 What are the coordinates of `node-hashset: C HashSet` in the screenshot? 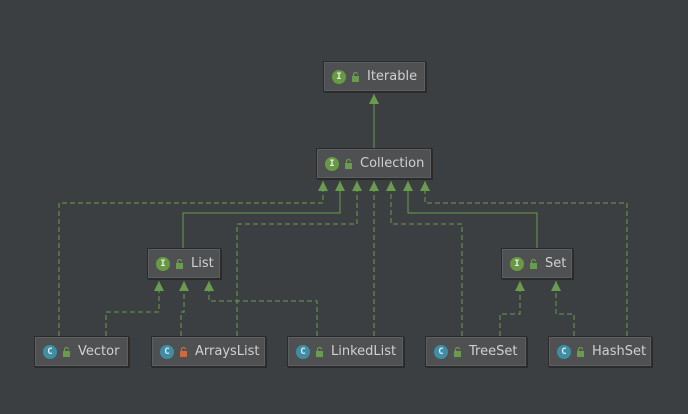 It's located at (600, 351).